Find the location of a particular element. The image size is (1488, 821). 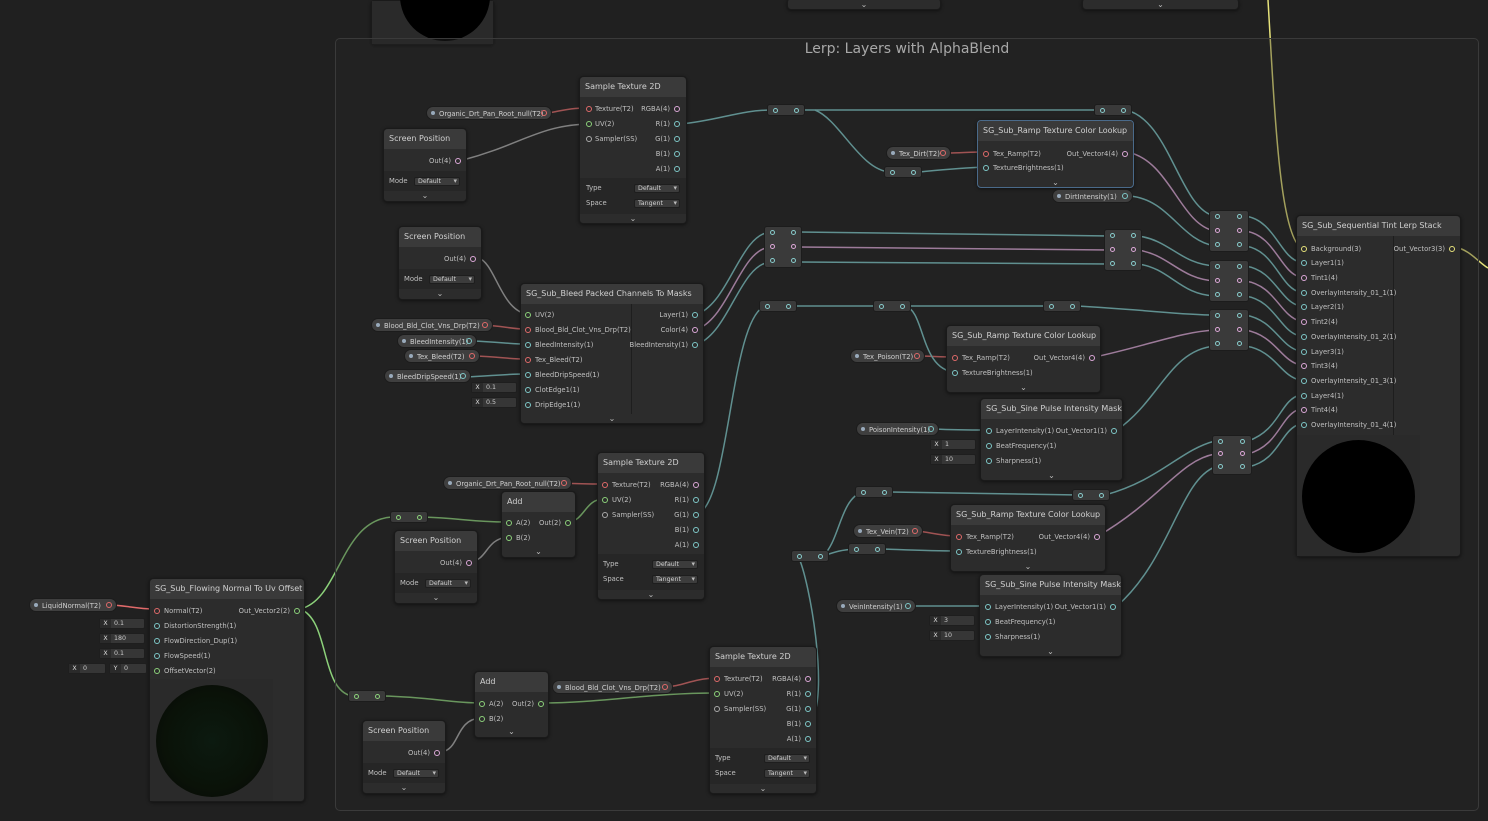

output-port-color: Color(4) is located at coordinates (679, 330).